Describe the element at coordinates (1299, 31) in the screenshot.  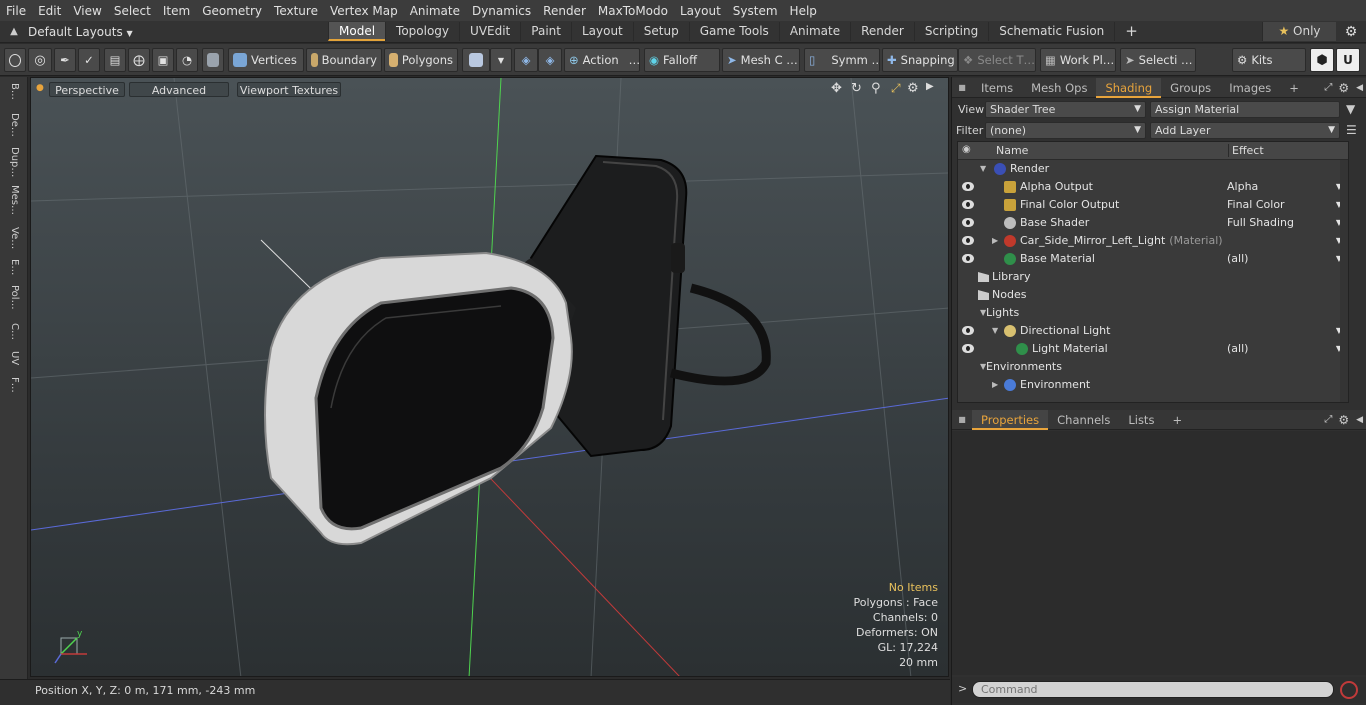
I see `only-button: ★ Only` at that location.